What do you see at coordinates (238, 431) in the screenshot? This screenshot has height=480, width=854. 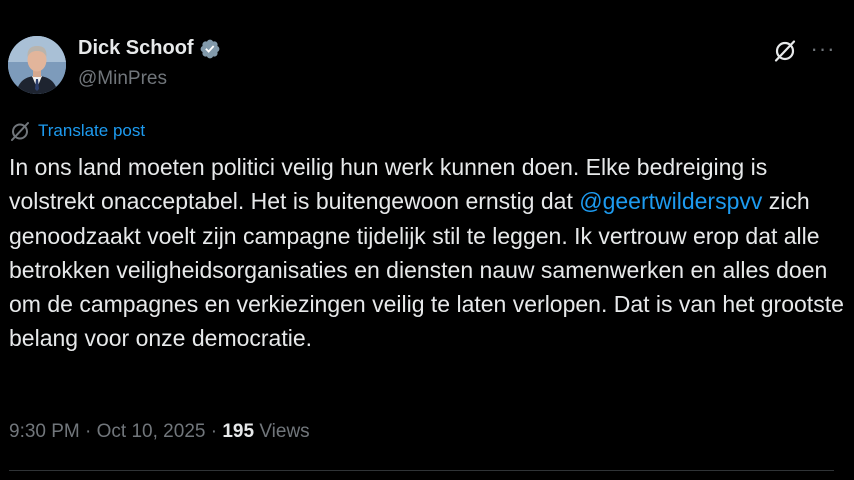 I see `views-count: 195` at bounding box center [238, 431].